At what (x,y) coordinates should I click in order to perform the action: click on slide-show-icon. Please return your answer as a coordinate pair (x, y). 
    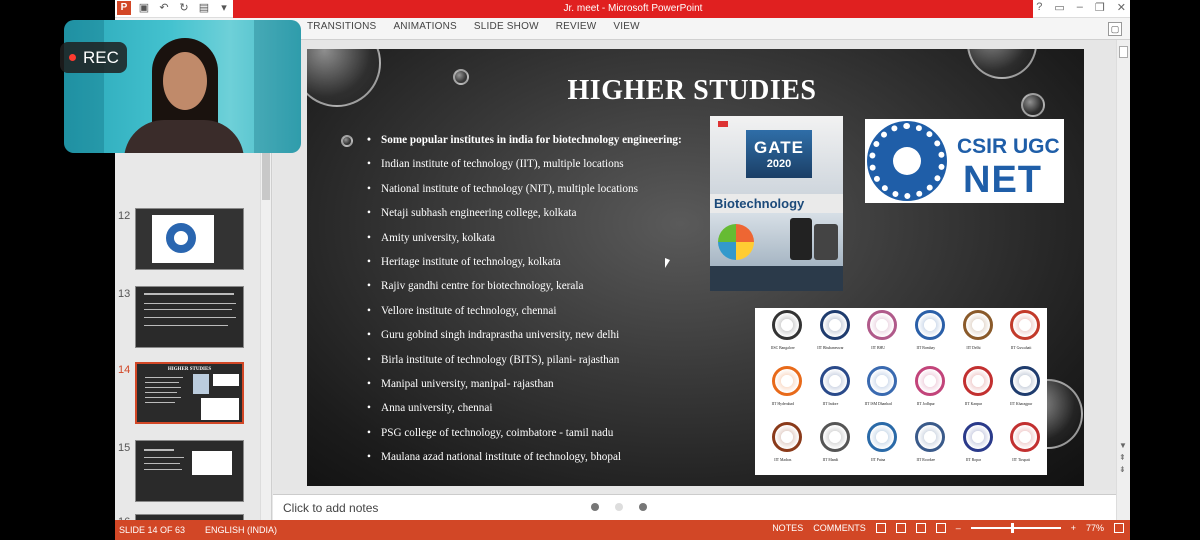
    Looking at the image, I should click on (940, 528).